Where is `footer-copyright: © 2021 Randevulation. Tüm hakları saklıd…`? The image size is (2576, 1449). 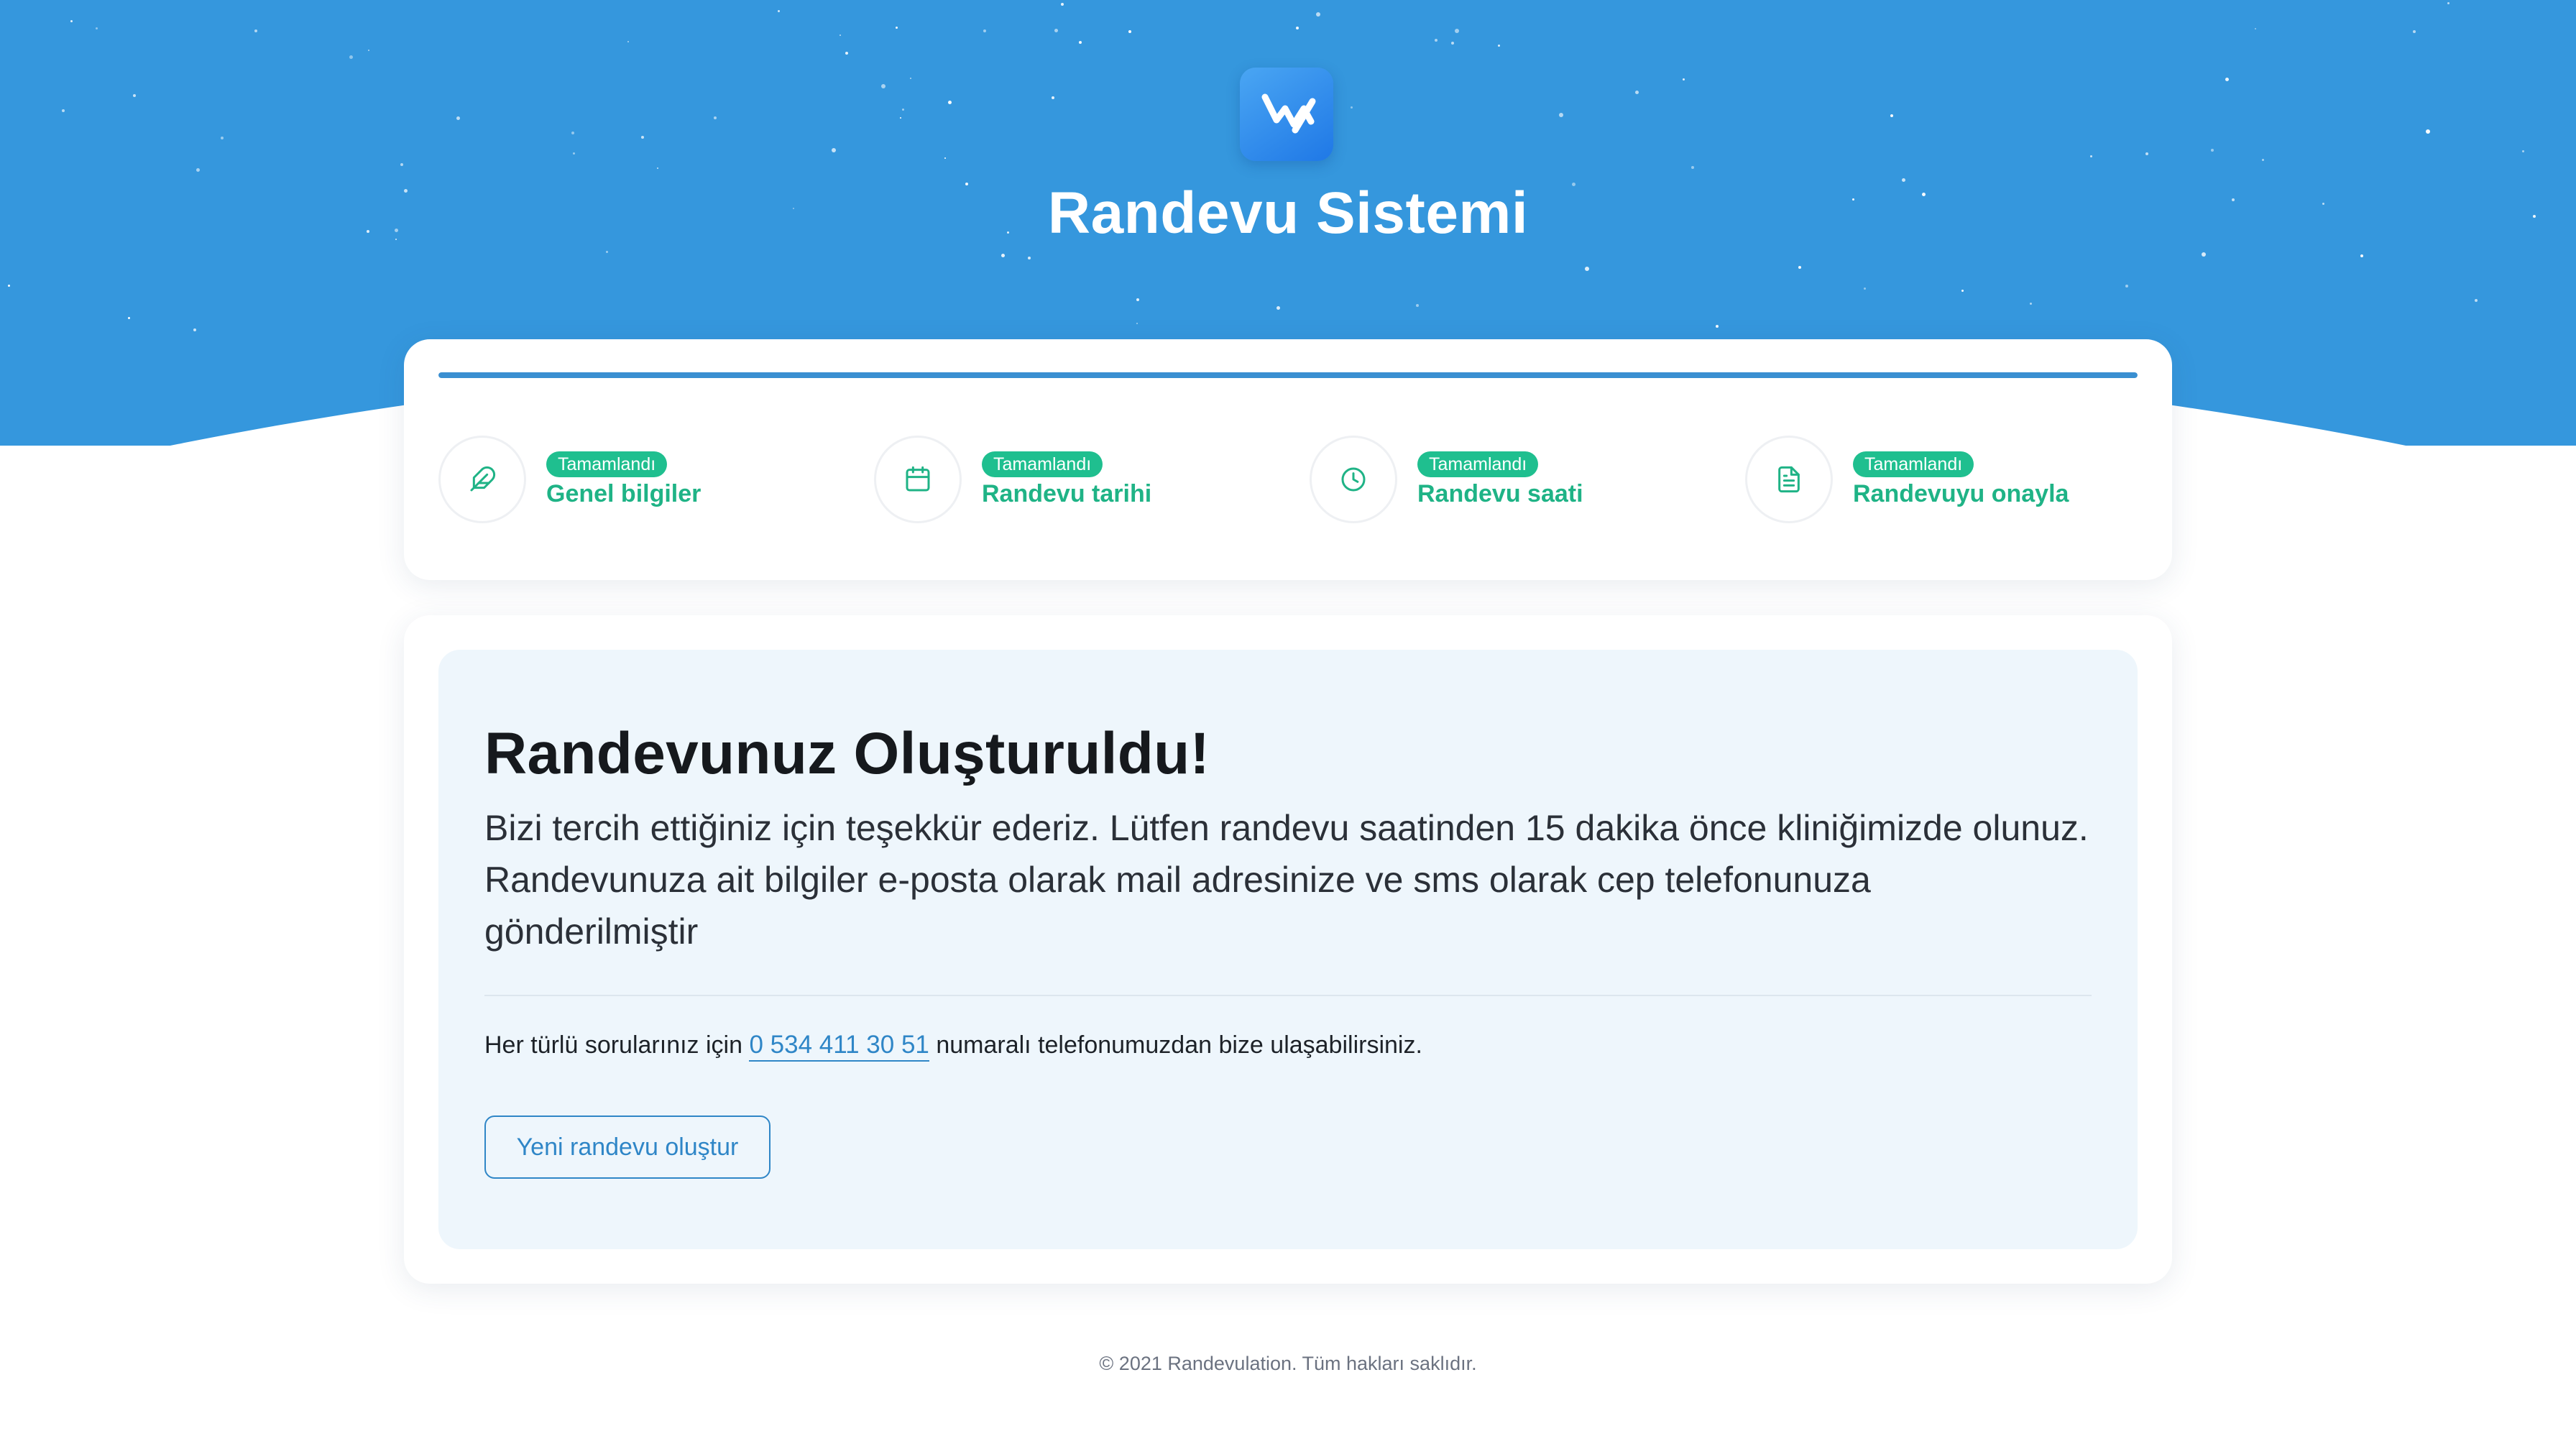
footer-copyright: © 2021 Randevulation. Tüm hakları saklıd… is located at coordinates (1288, 1363).